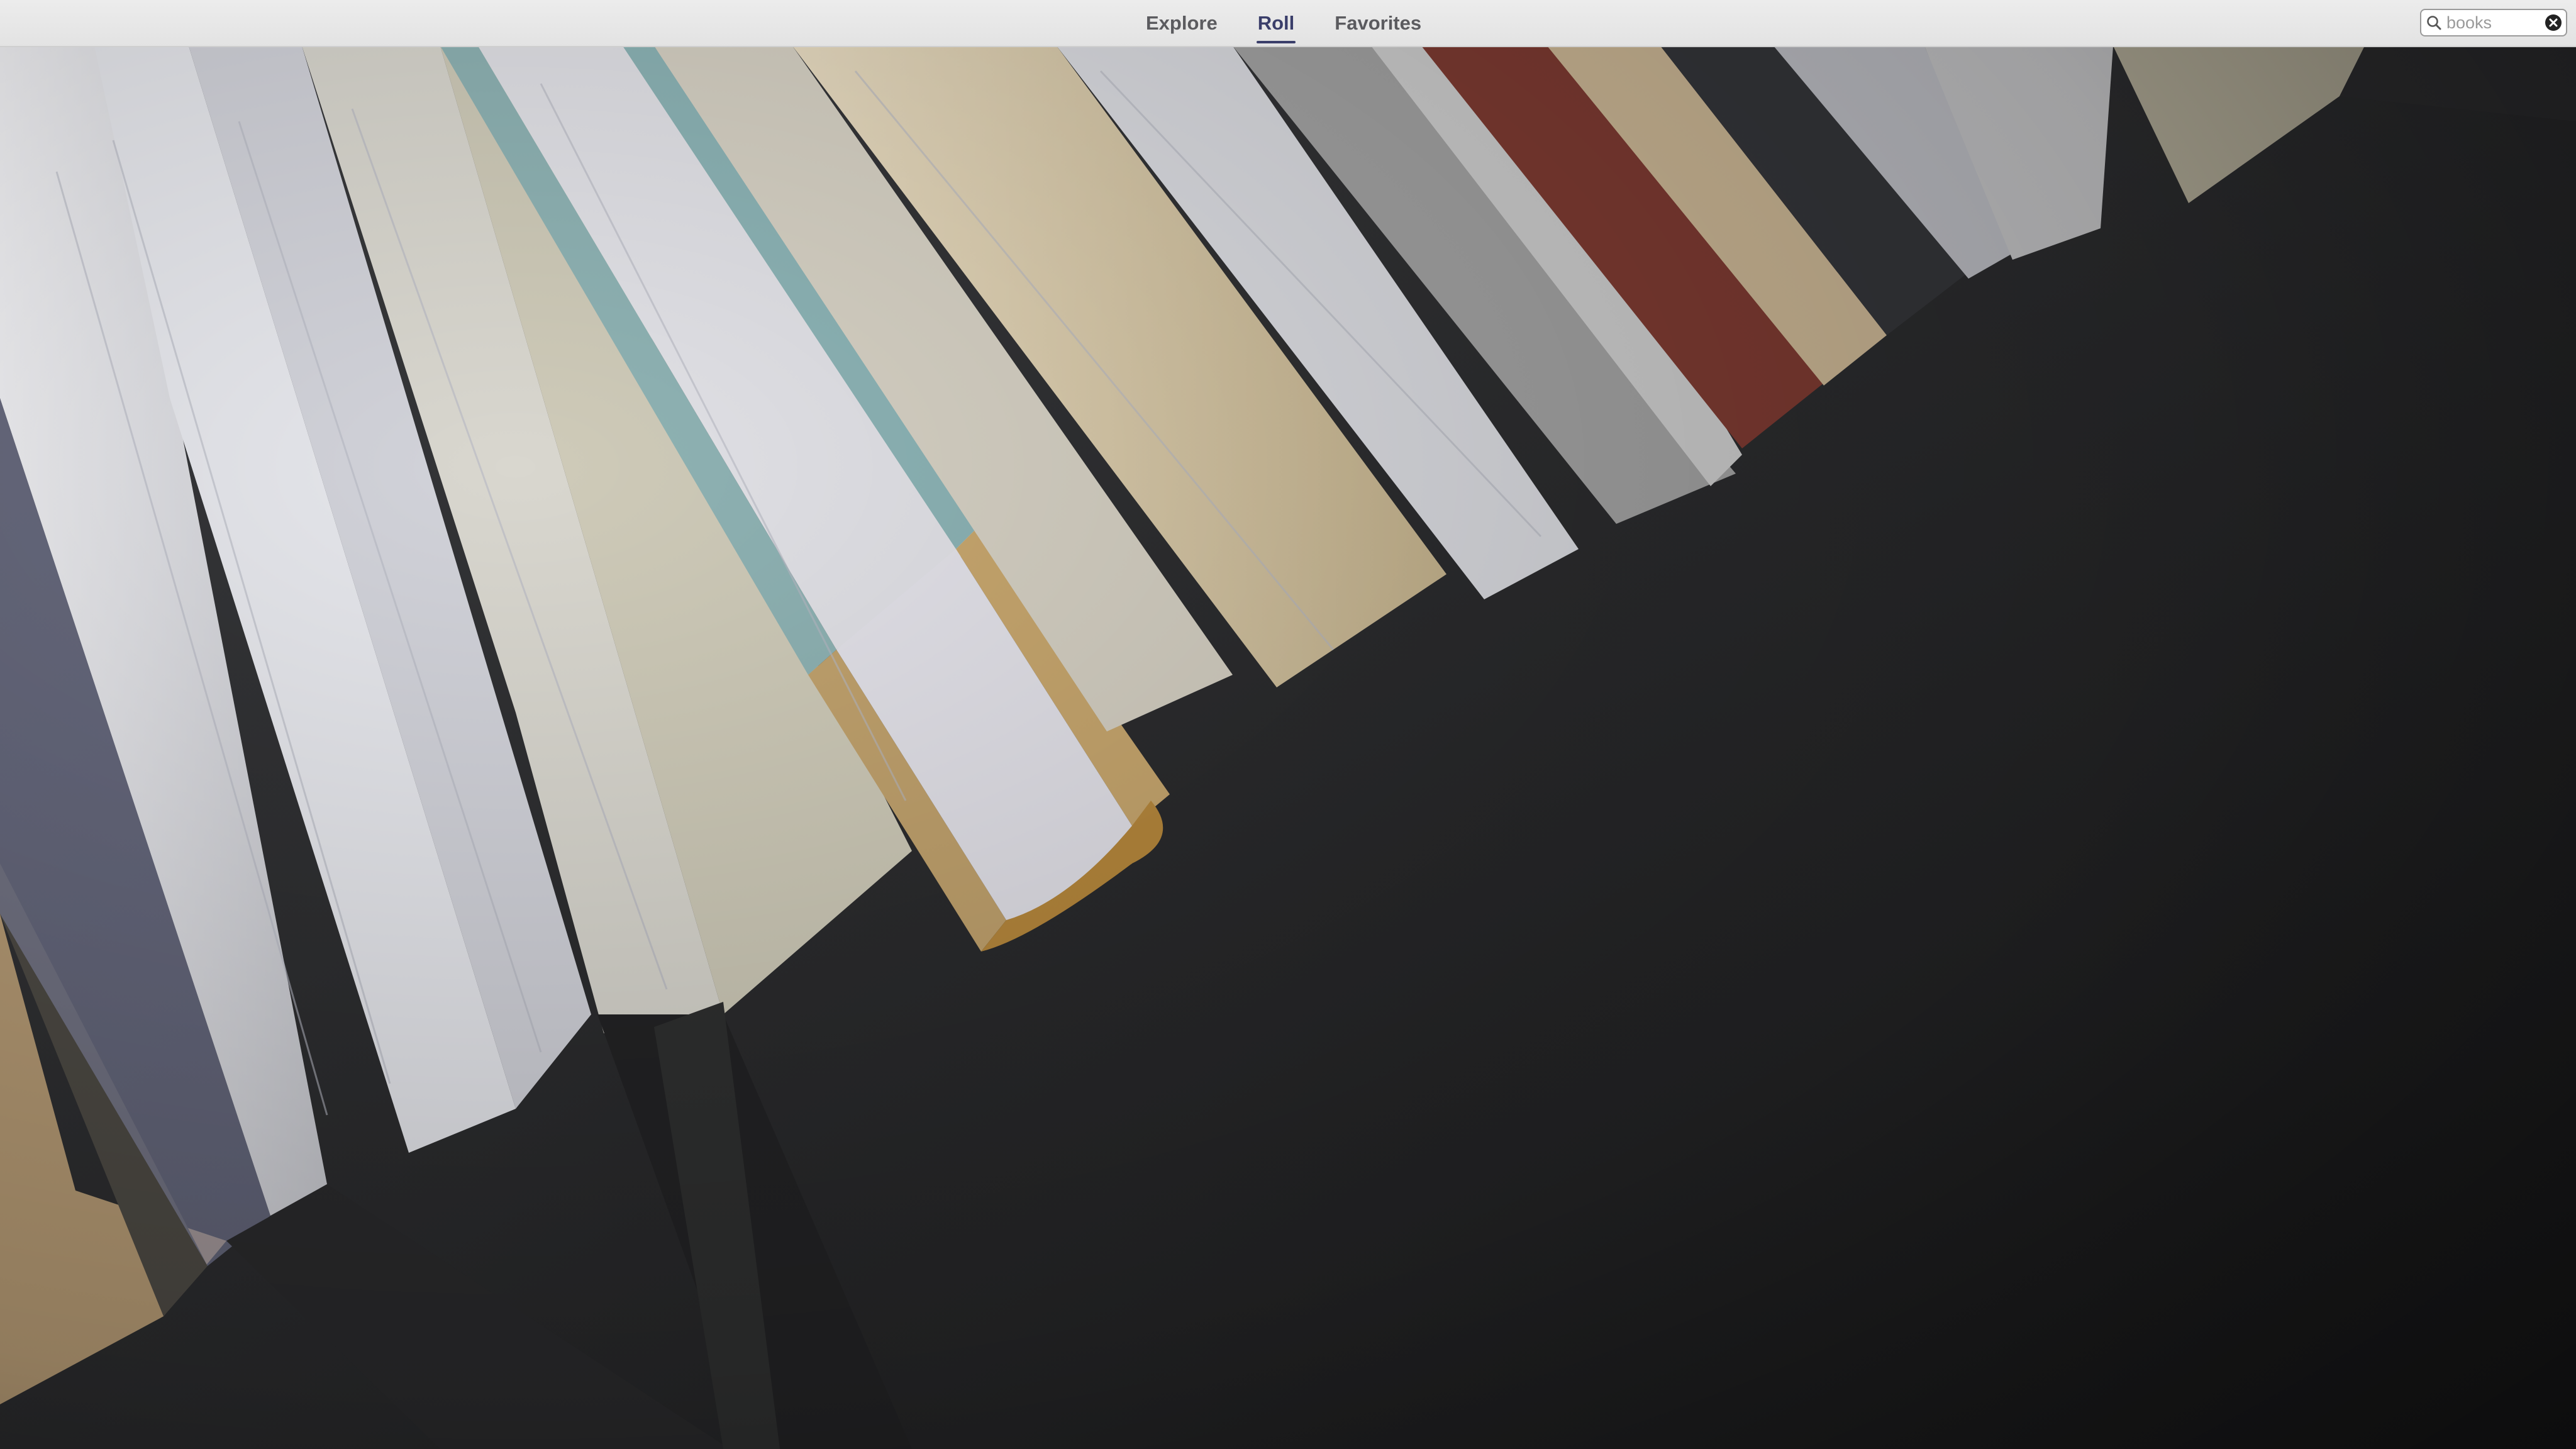  I want to click on toolbar: Explore Roll Favorites, so click(1288, 23).